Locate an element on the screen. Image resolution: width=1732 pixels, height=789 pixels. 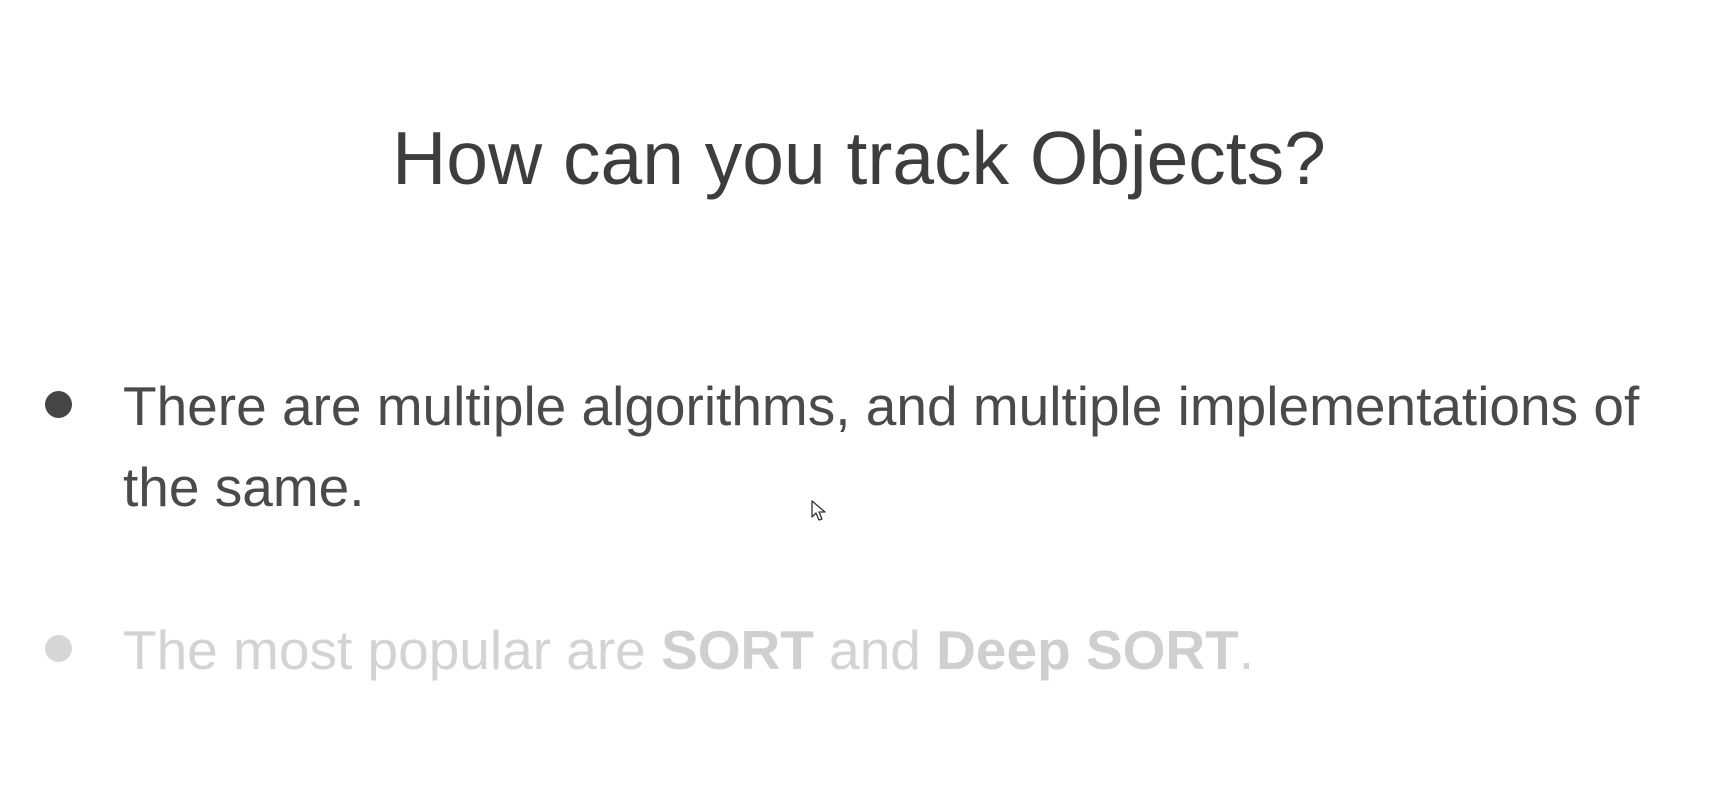
slide-title: How can you track Objects? is located at coordinates (859, 158).